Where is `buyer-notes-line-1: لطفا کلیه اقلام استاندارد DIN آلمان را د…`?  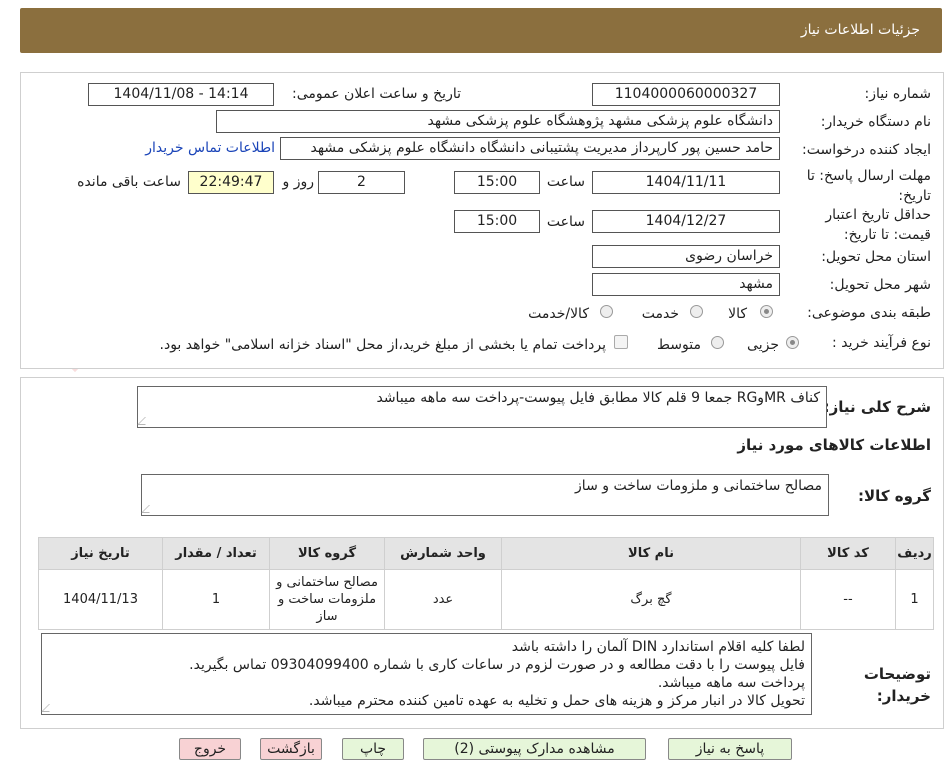 buyer-notes-line-1: لطفا کلیه اقلام استاندارد DIN آلمان را د… is located at coordinates (658, 647).